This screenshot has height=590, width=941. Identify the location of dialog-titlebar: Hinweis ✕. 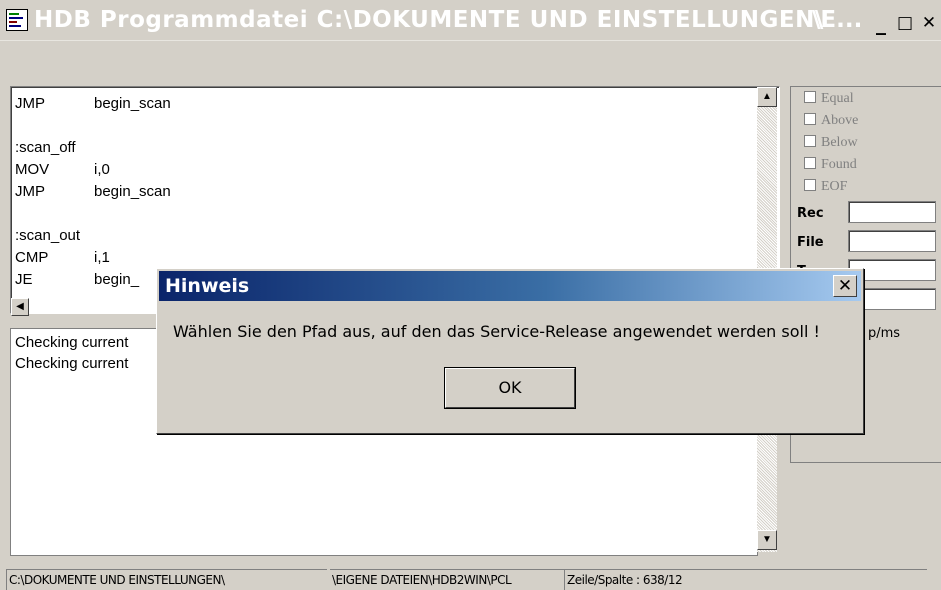
(510, 286).